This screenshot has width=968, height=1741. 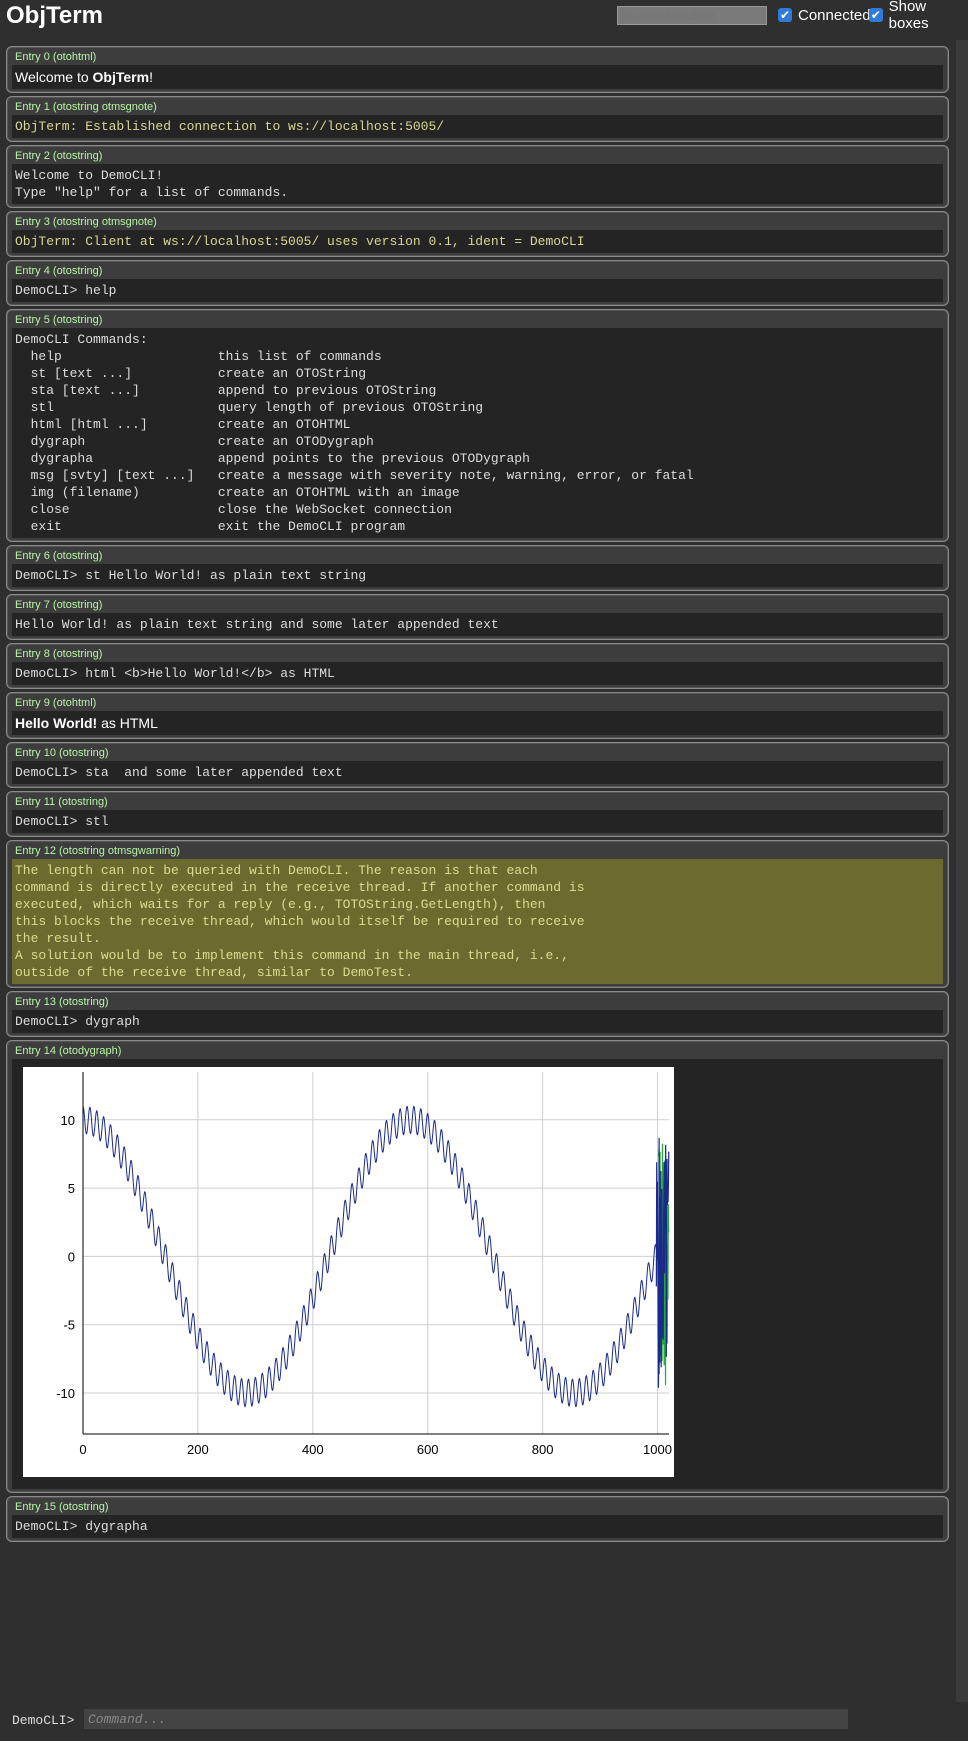 I want to click on connected-toggle: ✔ Connected, so click(x=824, y=15).